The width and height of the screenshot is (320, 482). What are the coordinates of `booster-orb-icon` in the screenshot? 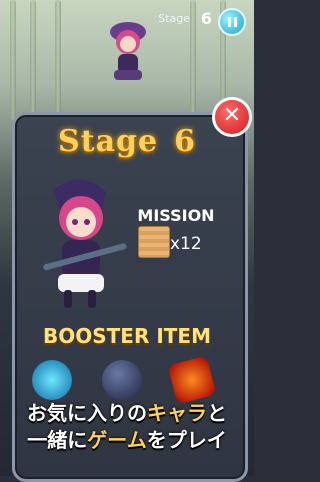 It's located at (122, 380).